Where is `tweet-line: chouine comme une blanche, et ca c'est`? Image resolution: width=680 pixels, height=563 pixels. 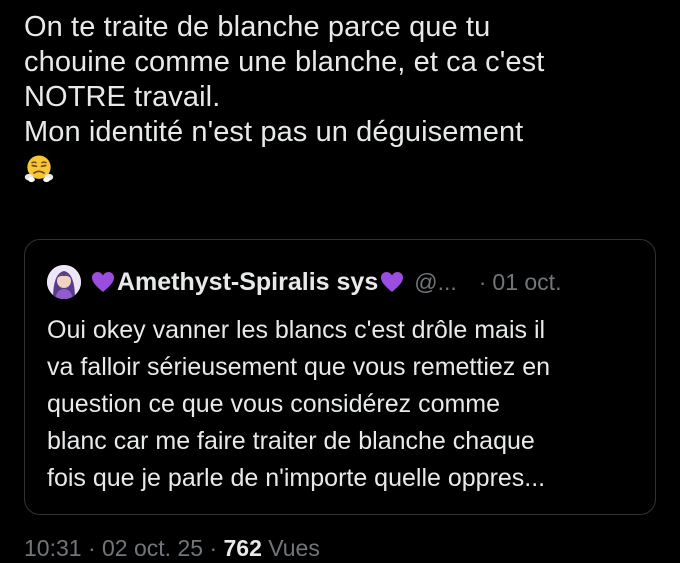 tweet-line: chouine comme une blanche, et ca c'est is located at coordinates (284, 62).